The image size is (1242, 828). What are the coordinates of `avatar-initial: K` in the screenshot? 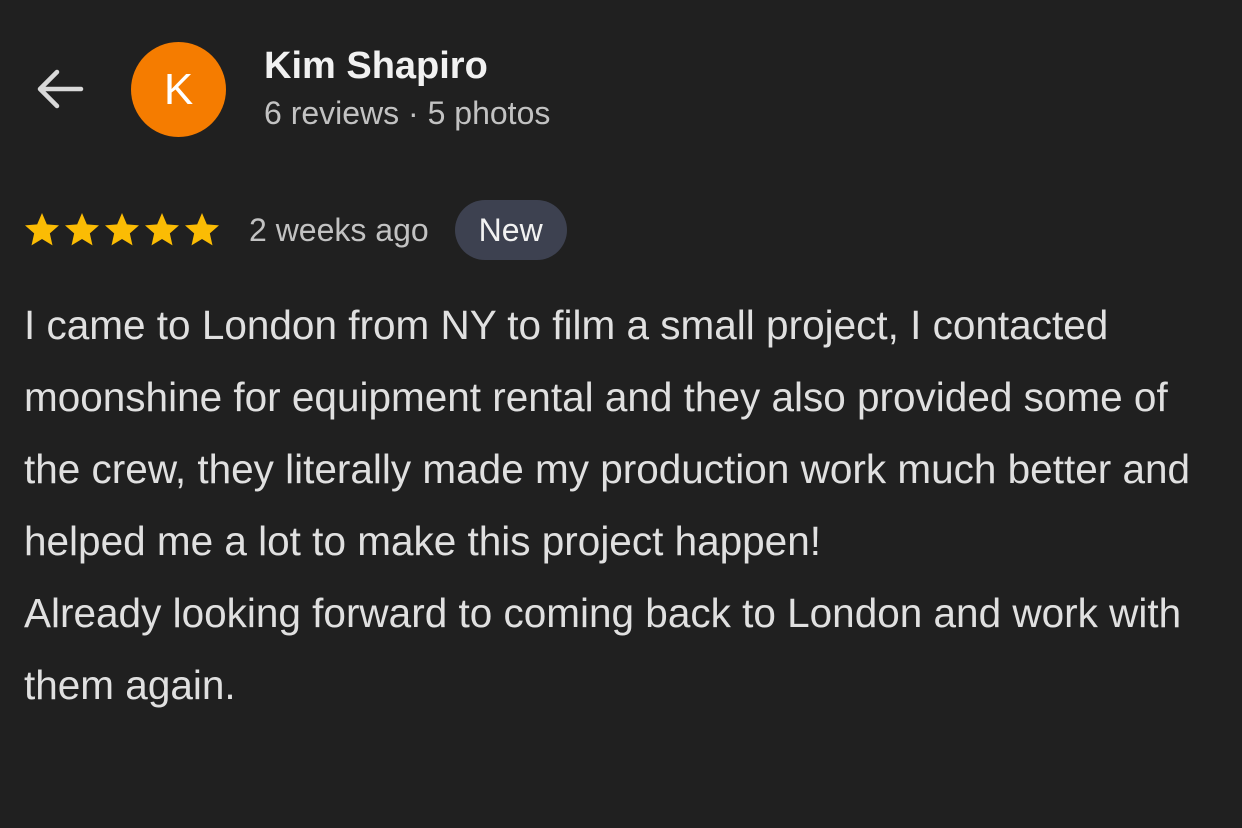 It's located at (178, 89).